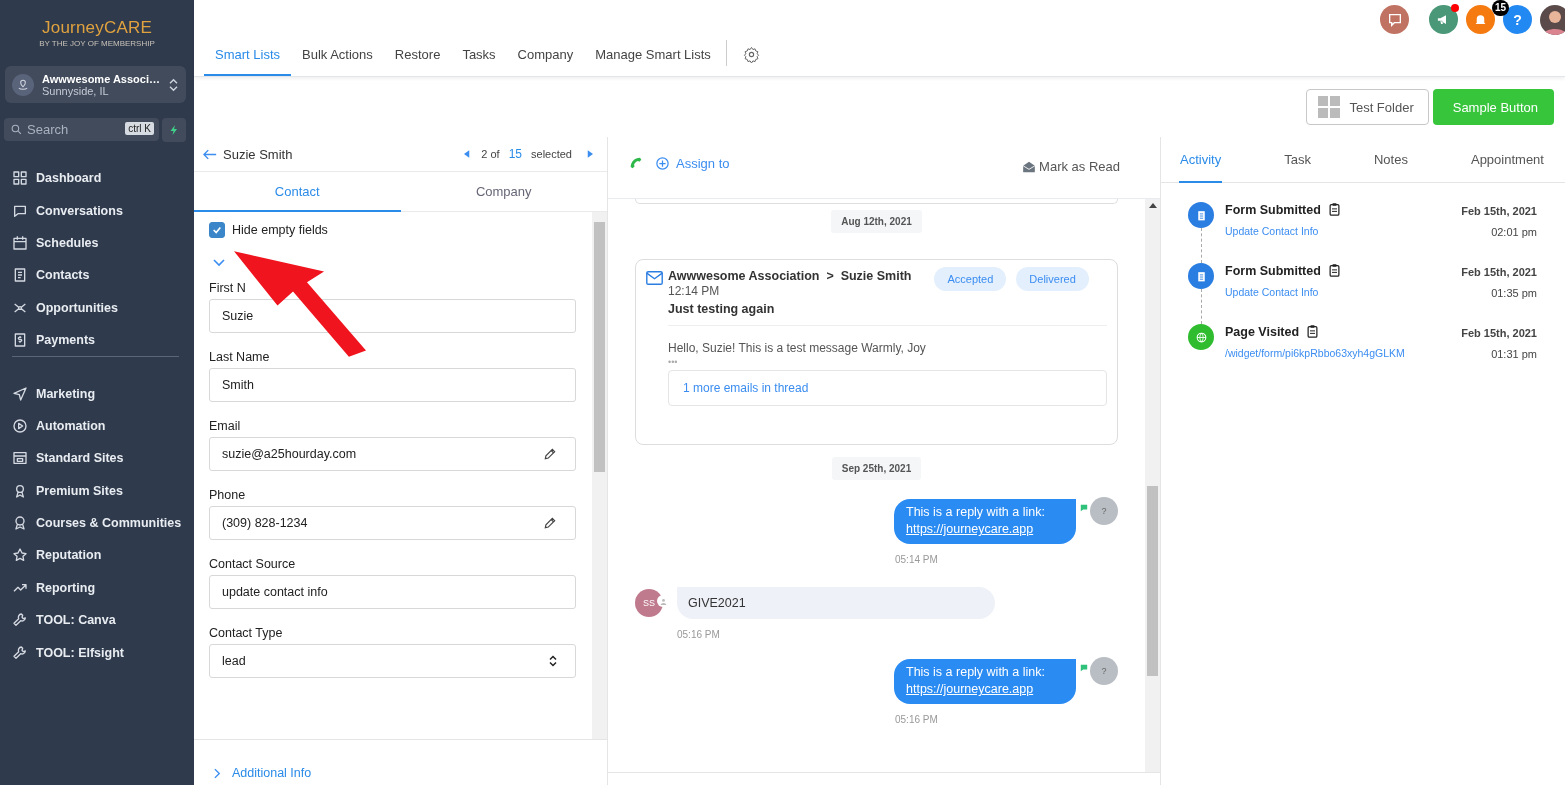  Describe the element at coordinates (392, 385) in the screenshot. I see `input-field: Smith` at that location.